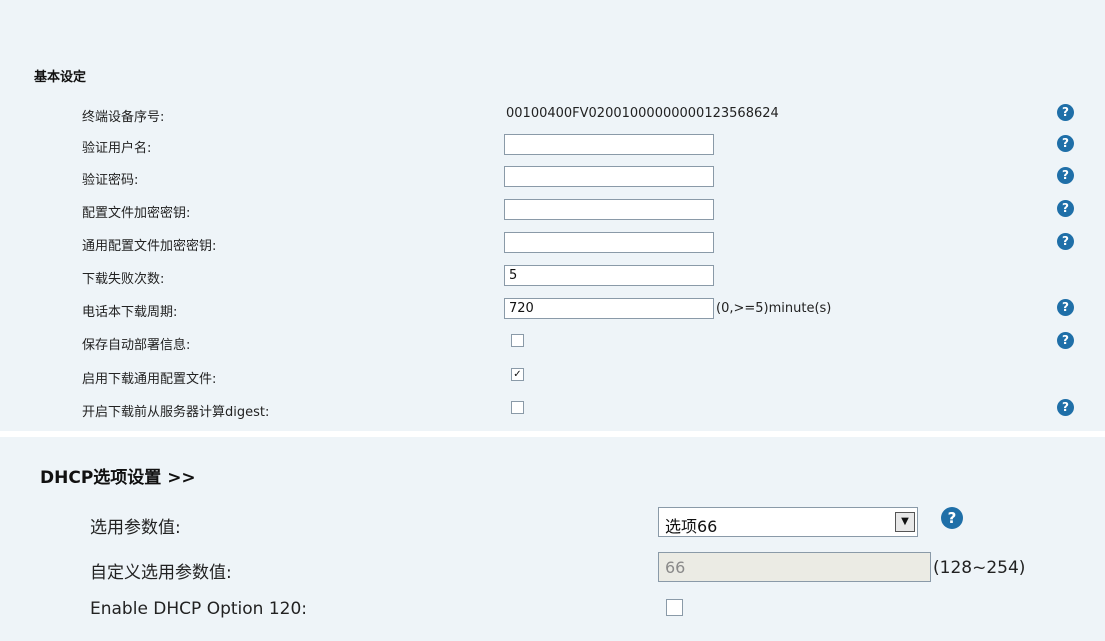  Describe the element at coordinates (149, 379) in the screenshot. I see `enable-common-config-label: 启用下载通用配置文件:` at that location.